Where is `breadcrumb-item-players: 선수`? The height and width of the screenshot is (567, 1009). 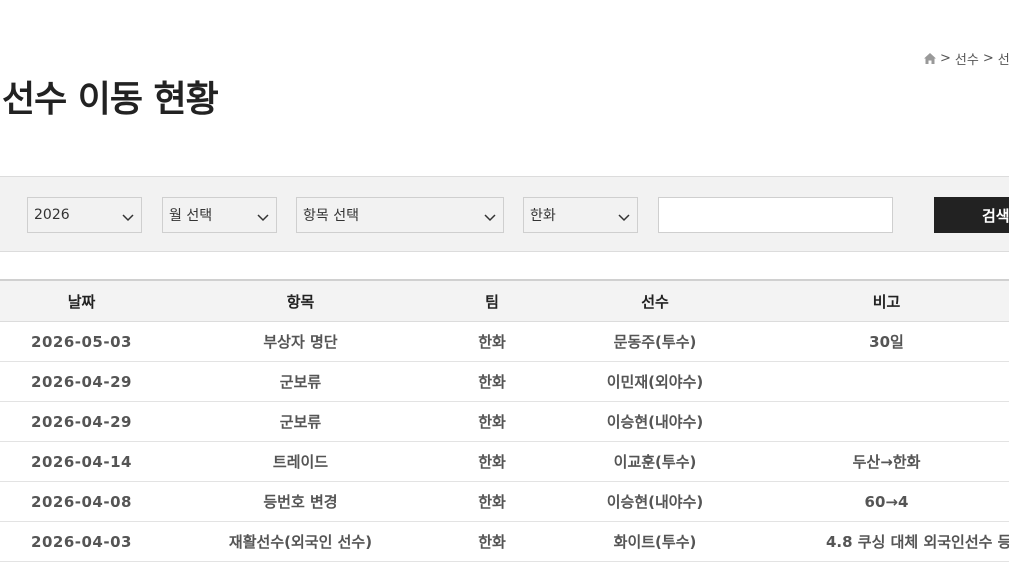
breadcrumb-item-players: 선수 is located at coordinates (967, 58).